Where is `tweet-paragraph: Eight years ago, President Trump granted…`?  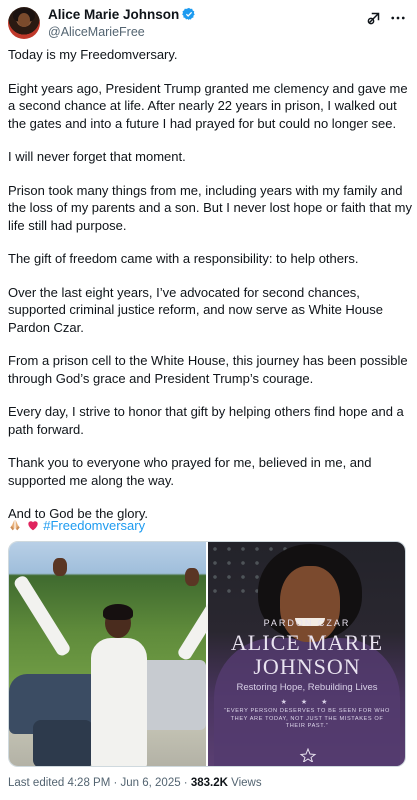
tweet-paragraph: Eight years ago, President Trump granted… is located at coordinates (208, 105).